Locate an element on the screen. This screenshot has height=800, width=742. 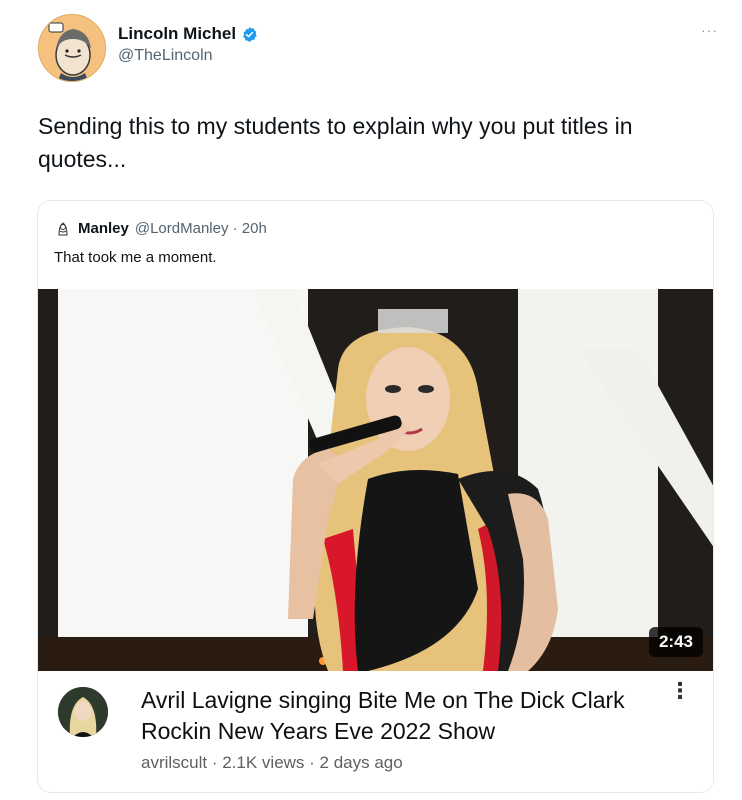
tweet-header: Lincoln Michel @TheLincoln ··· is located at coordinates (378, 48).